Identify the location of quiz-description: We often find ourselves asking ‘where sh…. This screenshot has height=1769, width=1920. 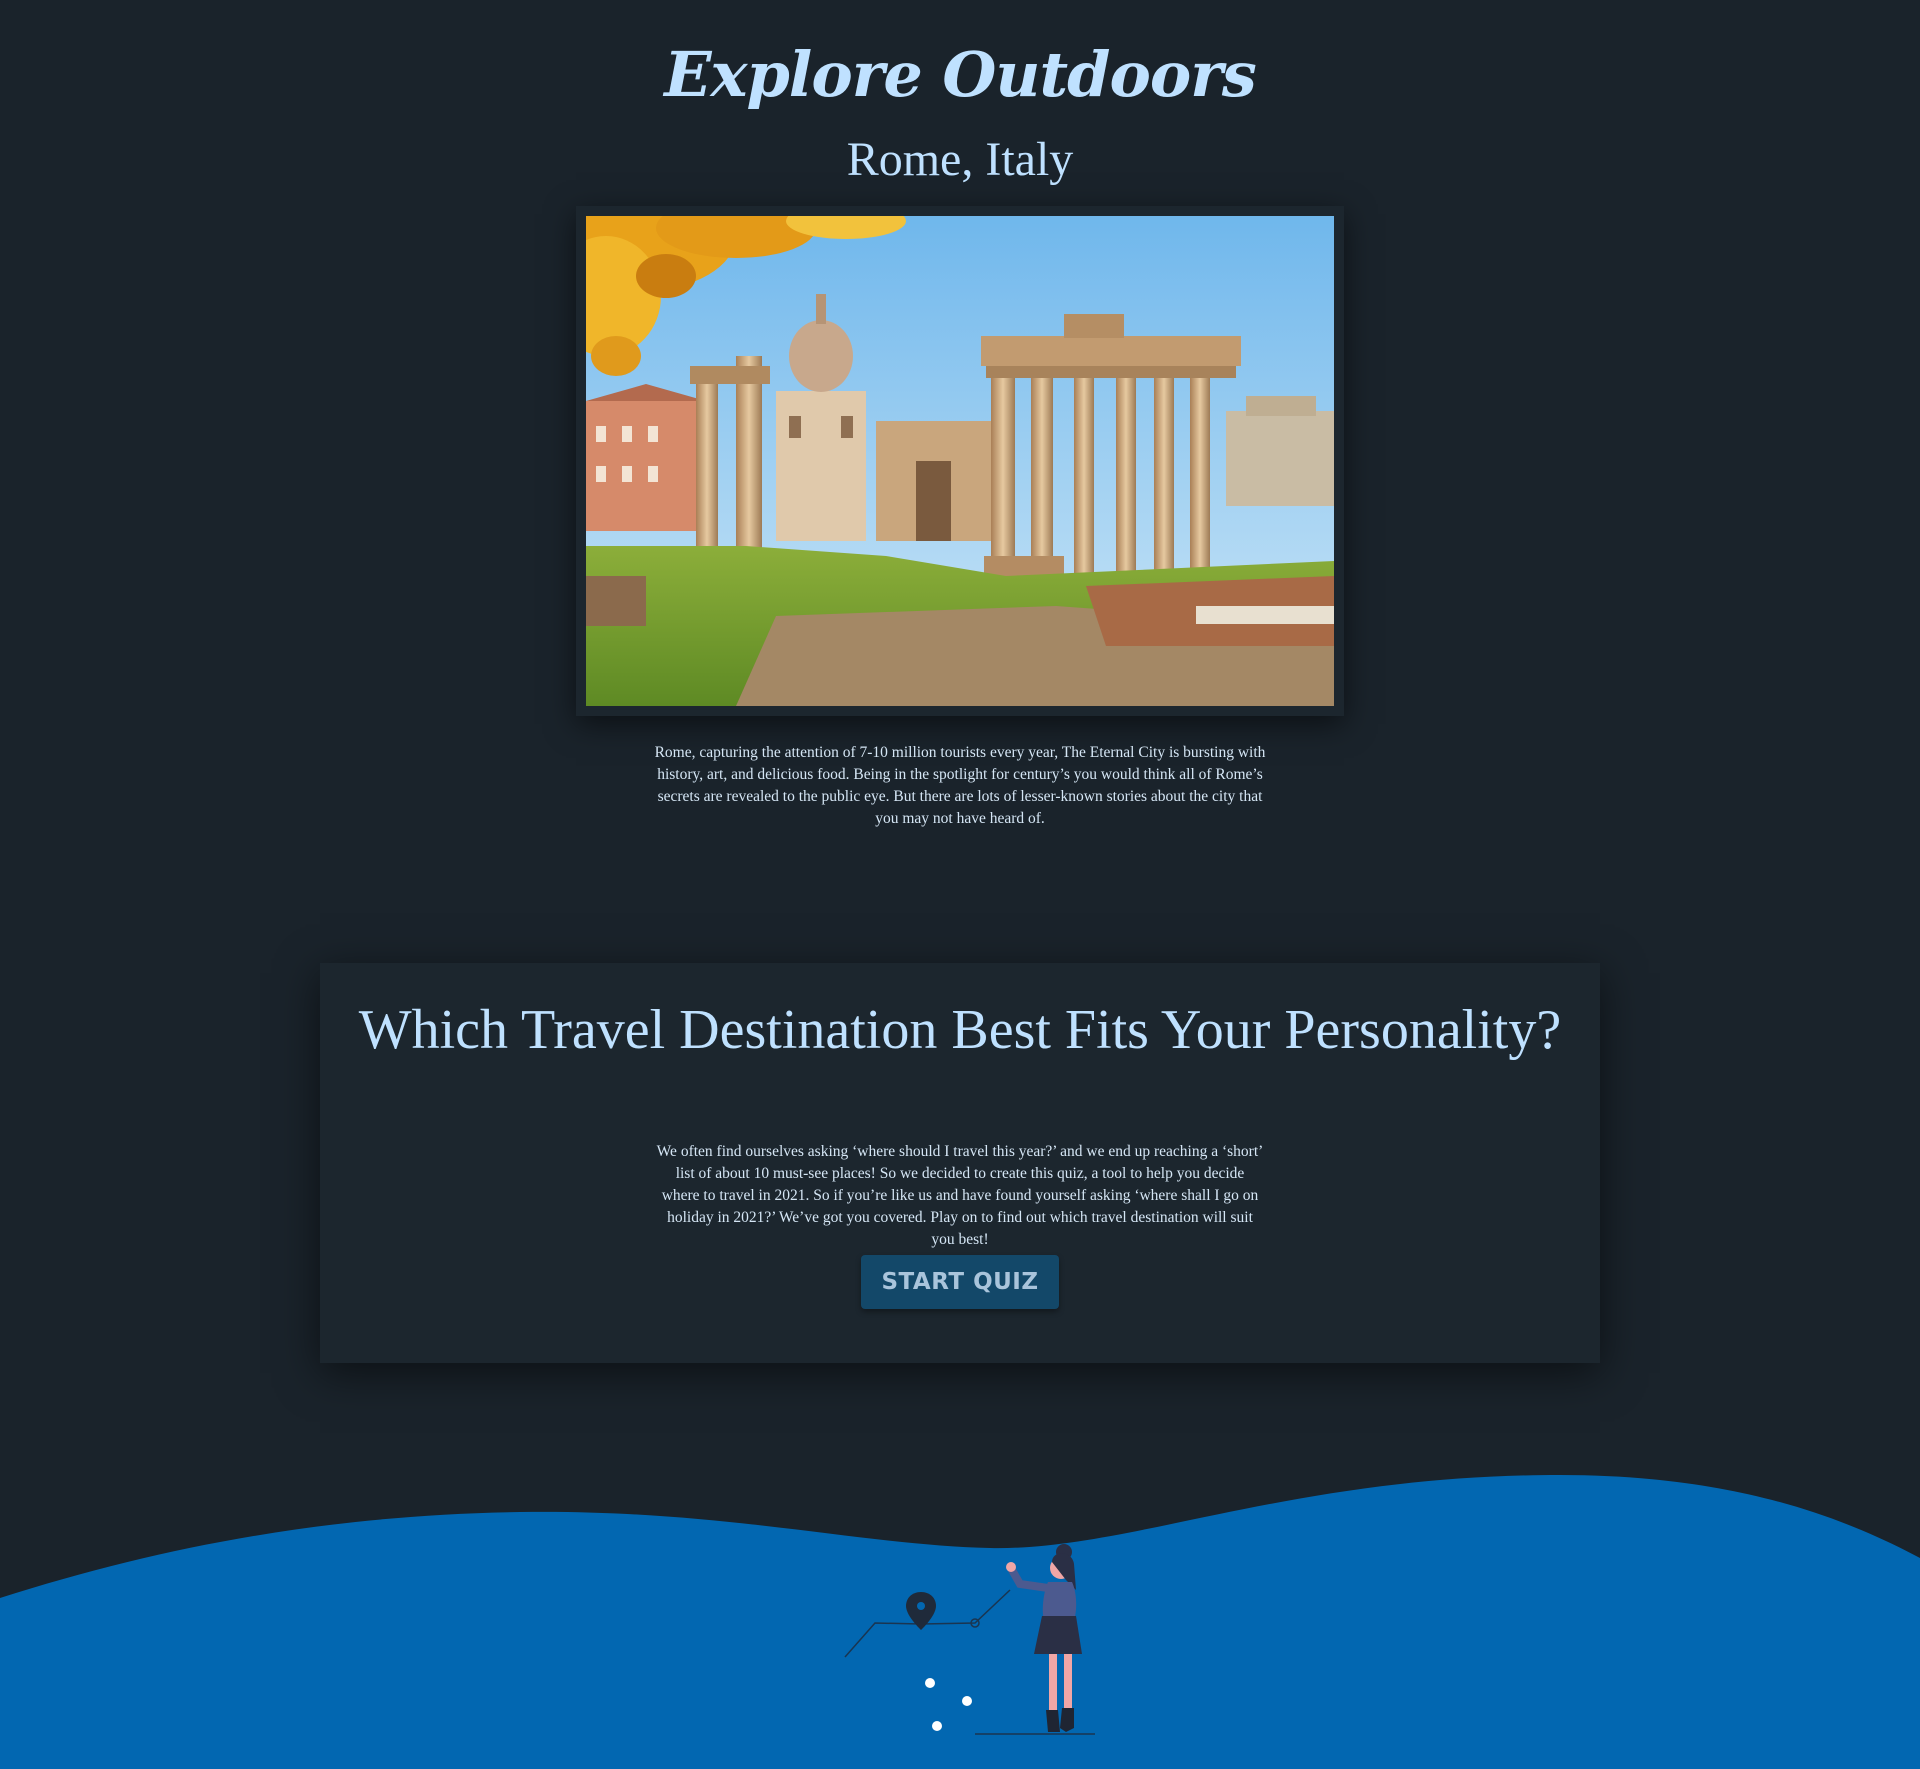
(960, 1195).